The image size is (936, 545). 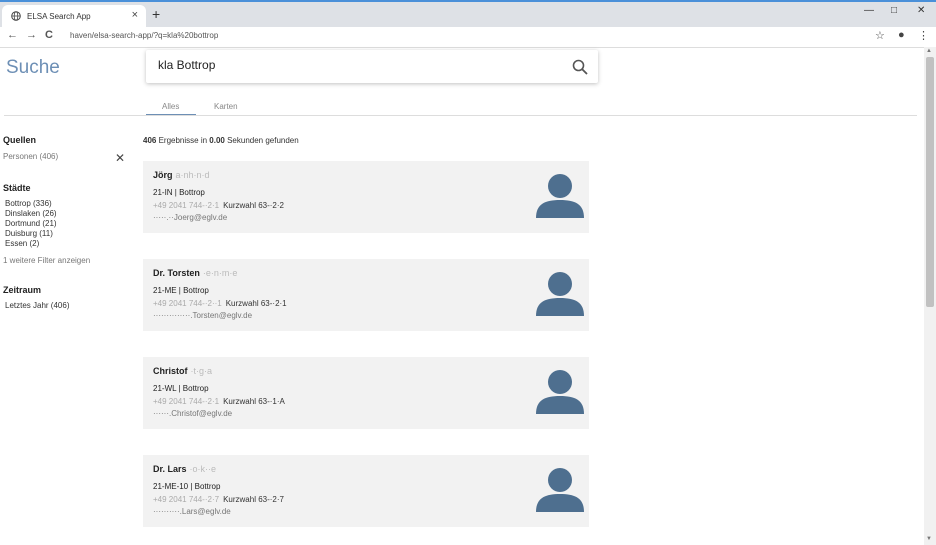 I want to click on minimize-button: —, so click(x=869, y=10).